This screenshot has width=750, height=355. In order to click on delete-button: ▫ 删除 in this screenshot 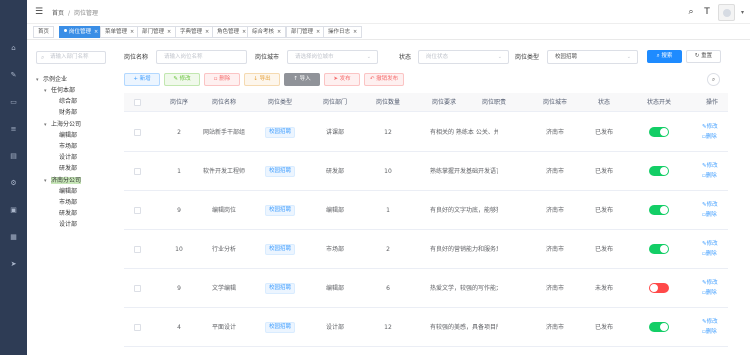, I will do `click(222, 79)`.